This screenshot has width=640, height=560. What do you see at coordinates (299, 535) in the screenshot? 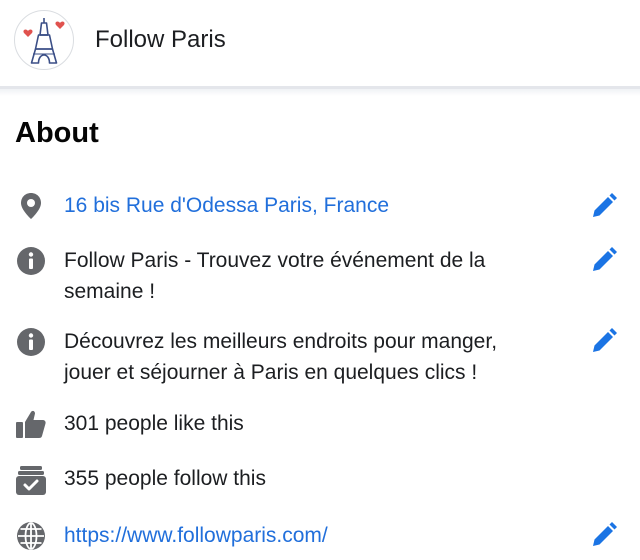
I see `website-link: https://www.followparis.com/` at bounding box center [299, 535].